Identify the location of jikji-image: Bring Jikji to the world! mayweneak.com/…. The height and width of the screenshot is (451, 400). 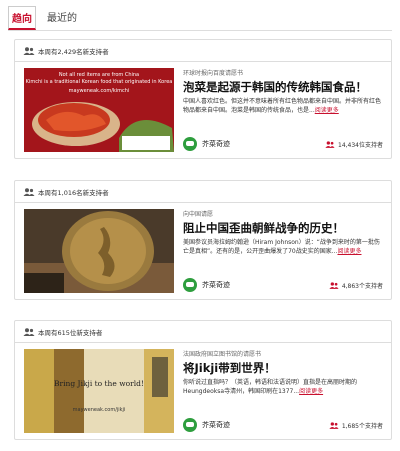
(99, 391).